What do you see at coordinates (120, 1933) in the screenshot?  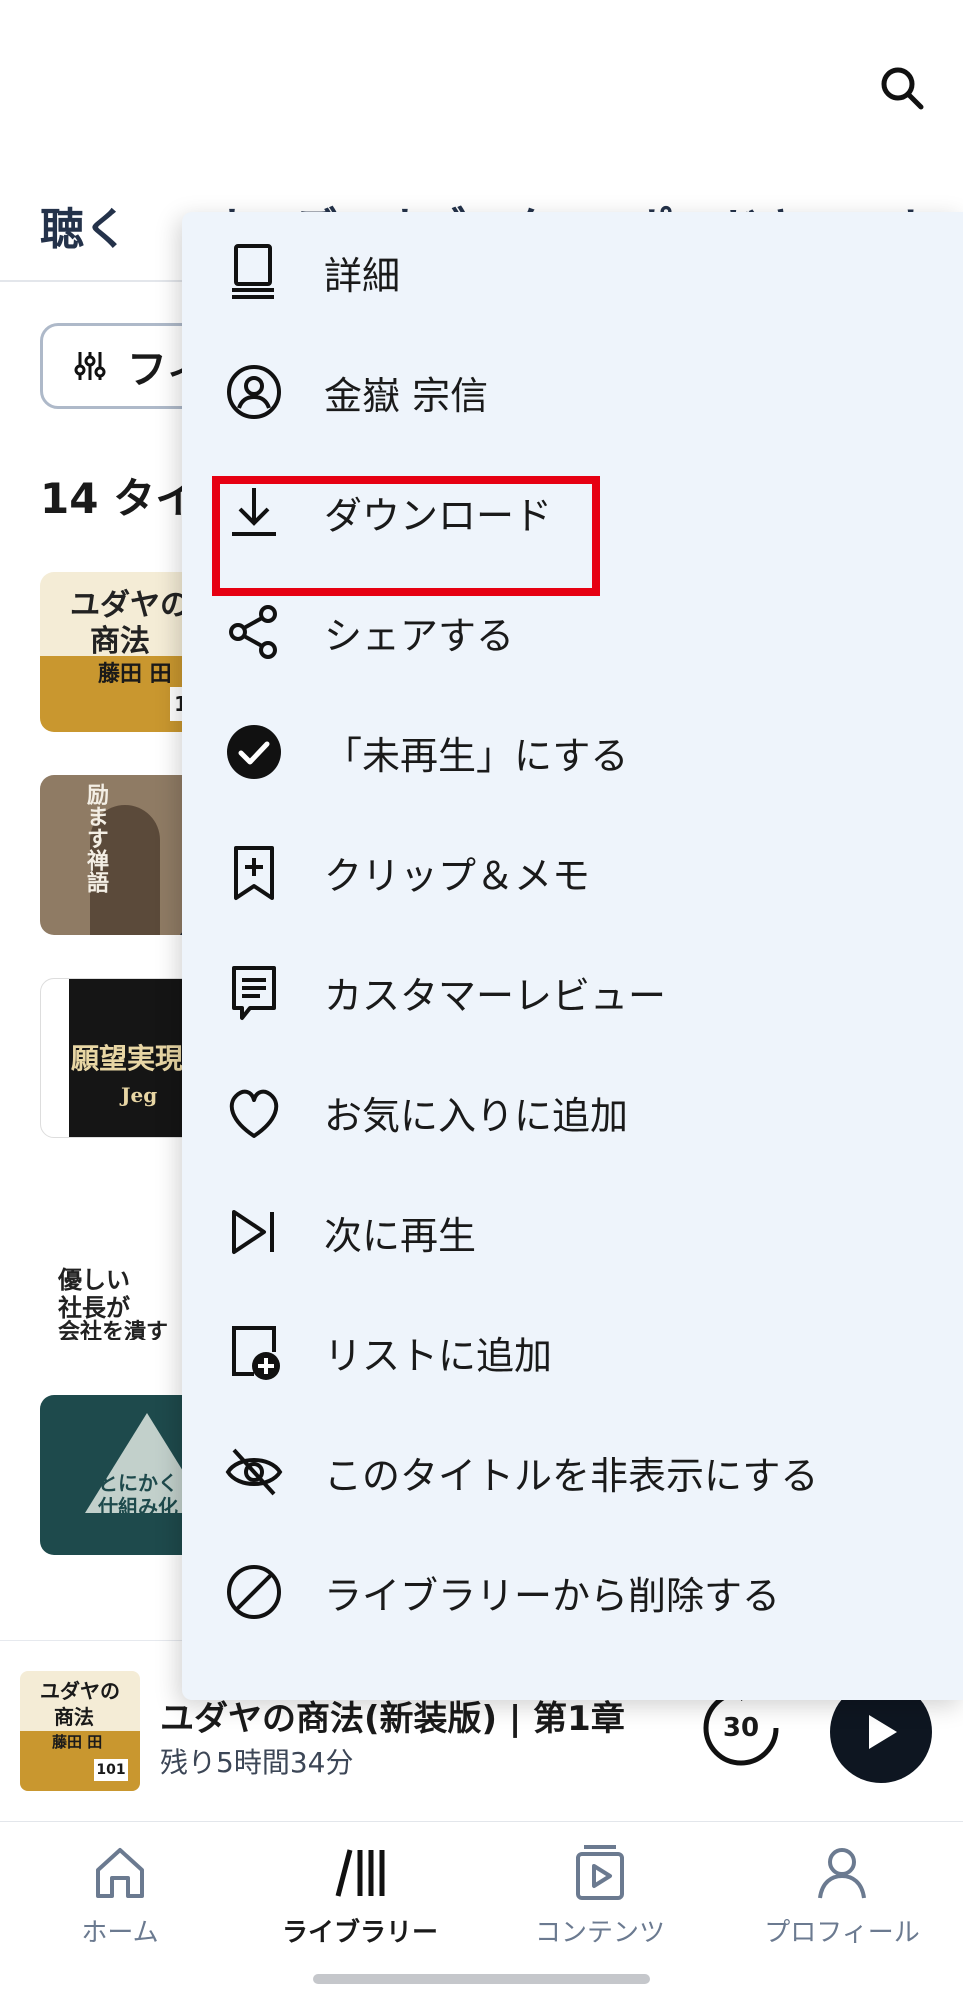 I see `nav-home-label: ホーム` at bounding box center [120, 1933].